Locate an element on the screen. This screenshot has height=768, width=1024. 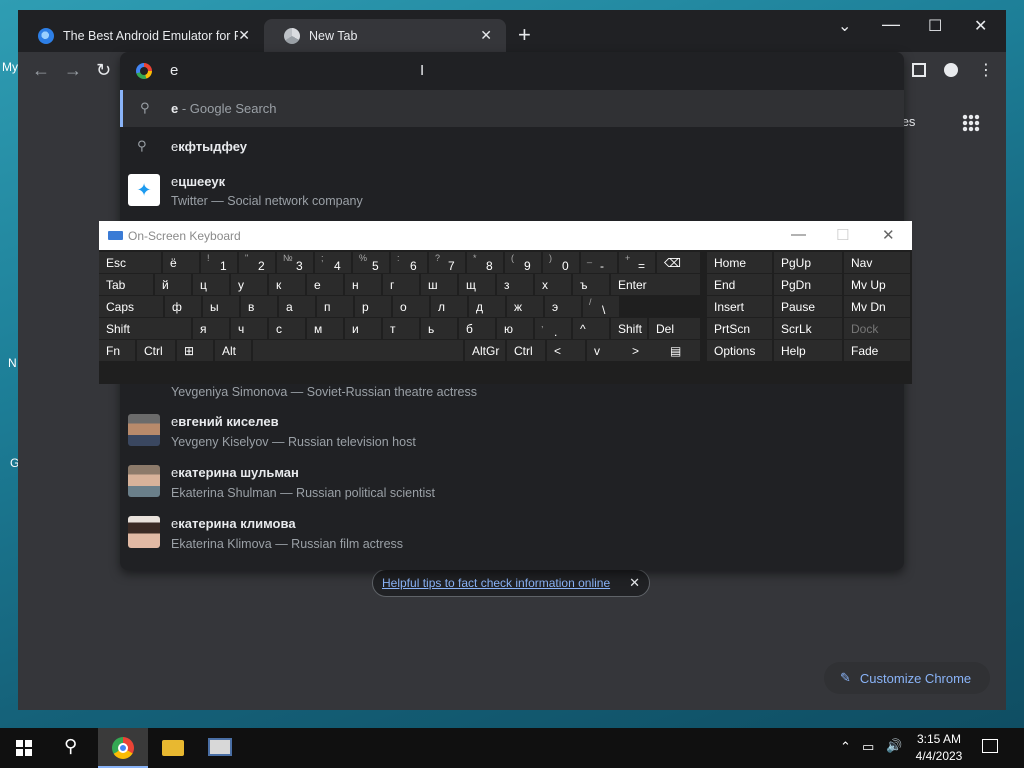
osk-key: е is located at coordinates (325, 284).